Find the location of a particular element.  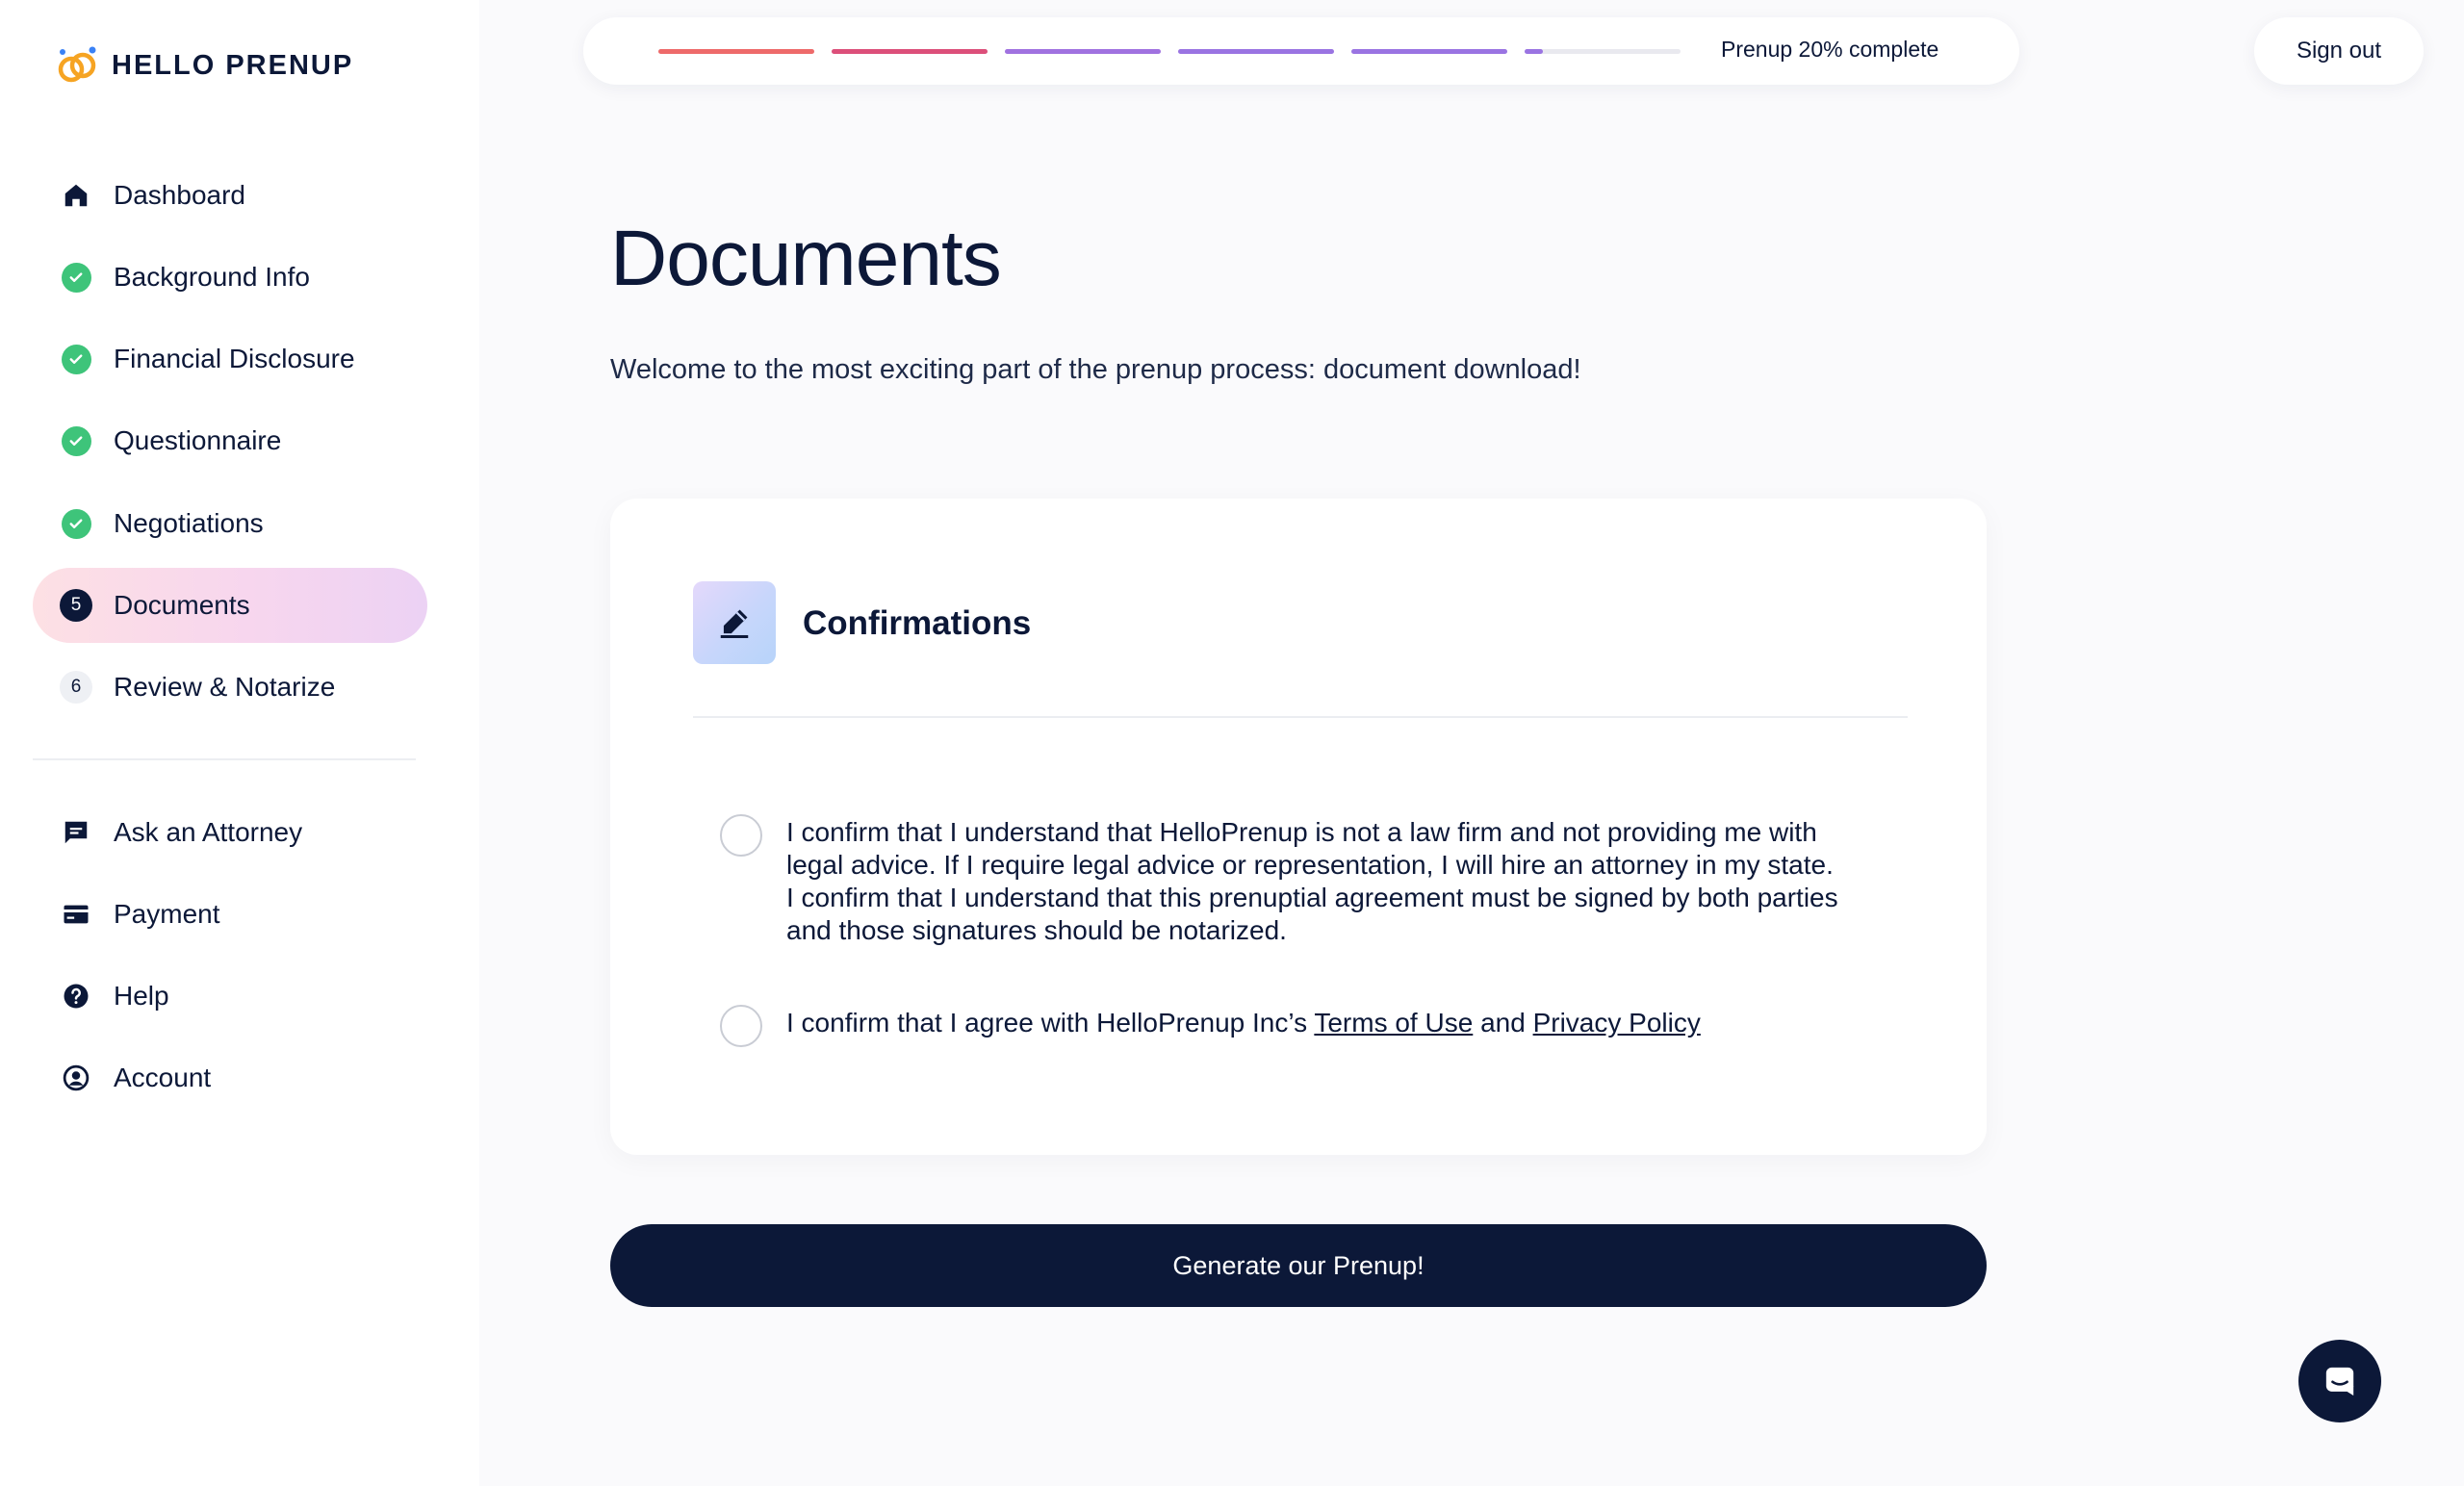

sidebar-item-negotiations: Negotiations is located at coordinates (230, 523).